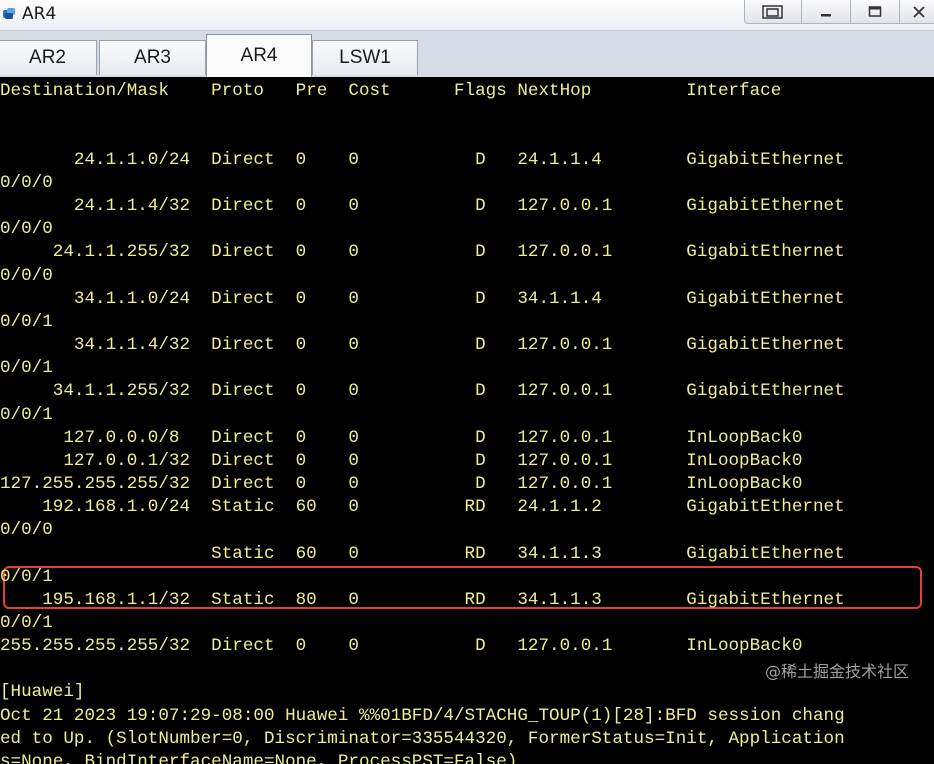  What do you see at coordinates (152, 57) in the screenshot?
I see `tab-ar3: AR3` at bounding box center [152, 57].